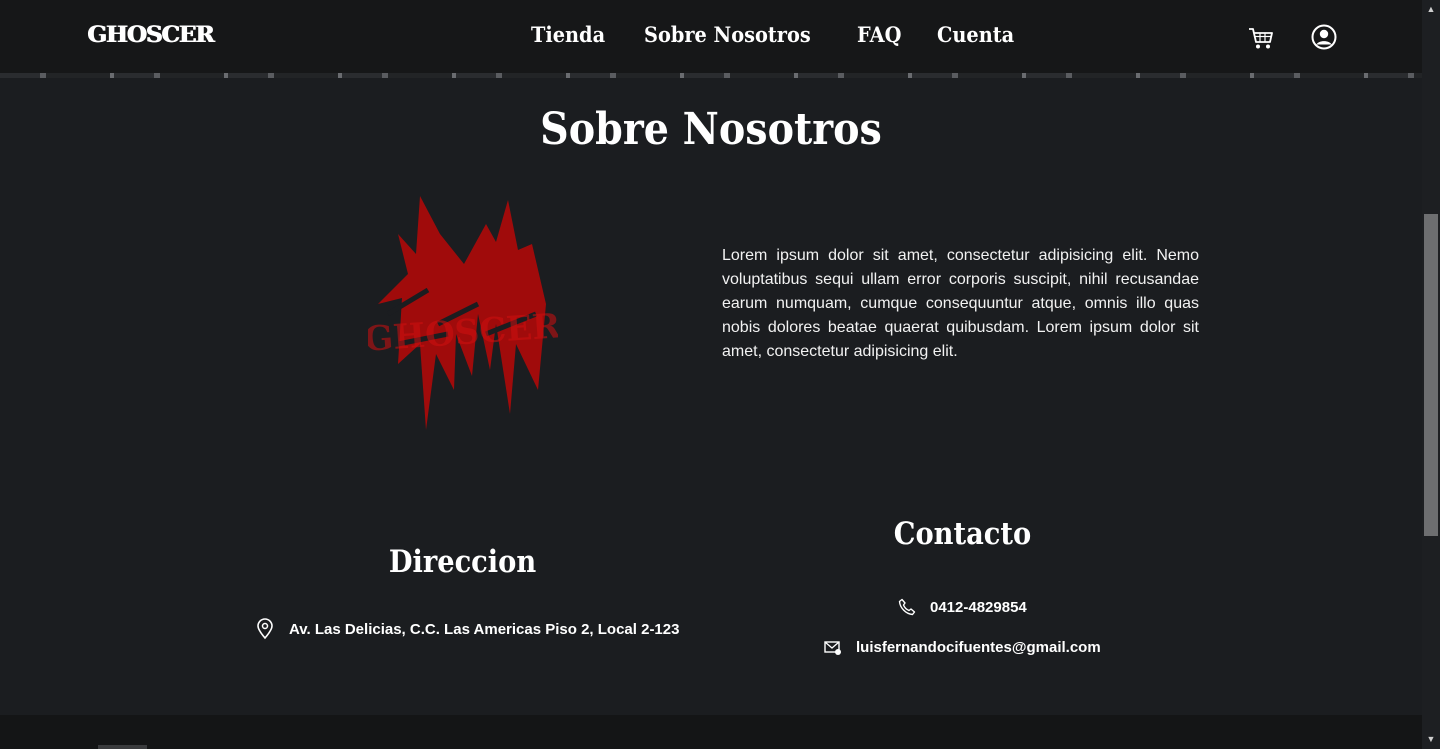  I want to click on navbar: GHOSCER Tienda Sobre Nosotros FAQ Cuenta, so click(720, 38).